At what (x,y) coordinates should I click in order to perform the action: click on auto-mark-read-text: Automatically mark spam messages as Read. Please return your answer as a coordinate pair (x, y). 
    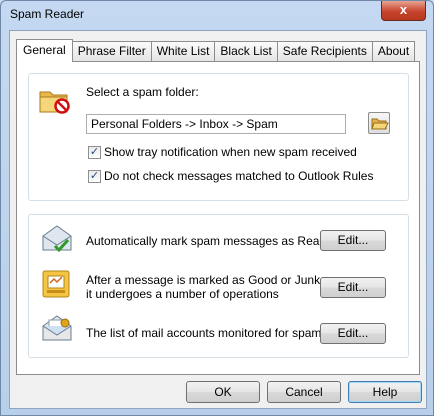
    Looking at the image, I should click on (206, 241).